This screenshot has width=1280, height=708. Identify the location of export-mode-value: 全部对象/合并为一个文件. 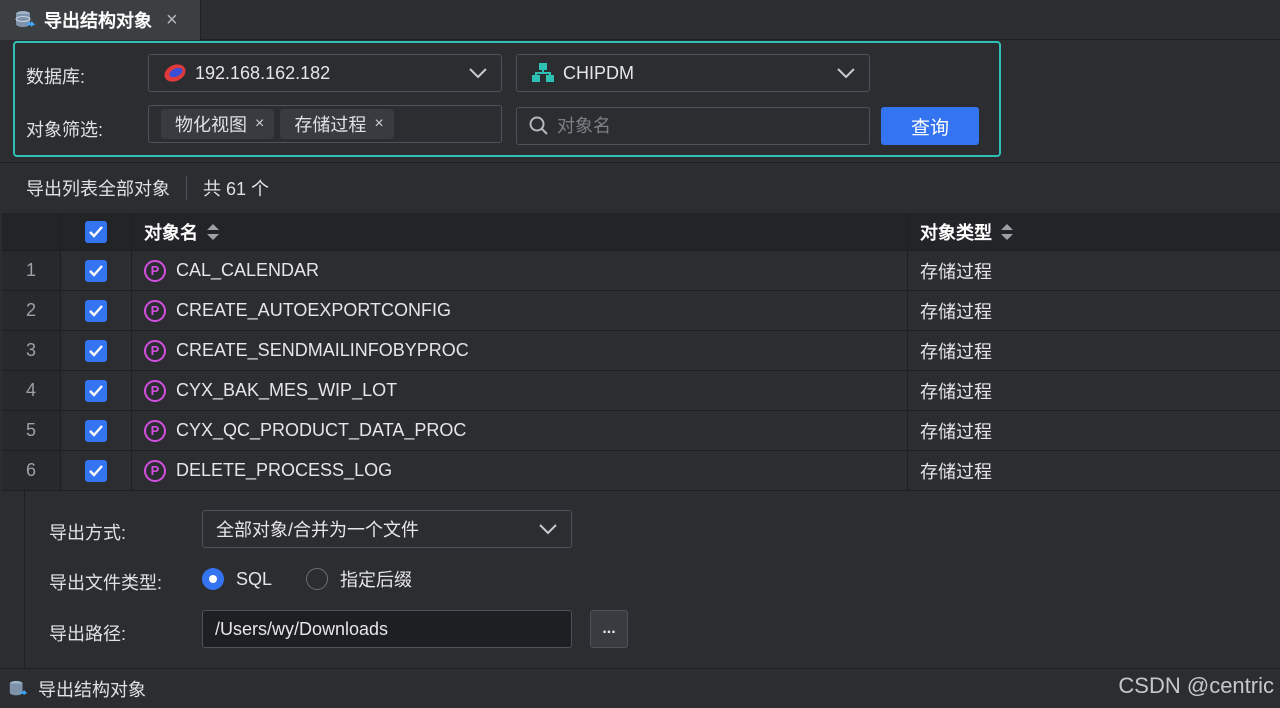
(317, 530).